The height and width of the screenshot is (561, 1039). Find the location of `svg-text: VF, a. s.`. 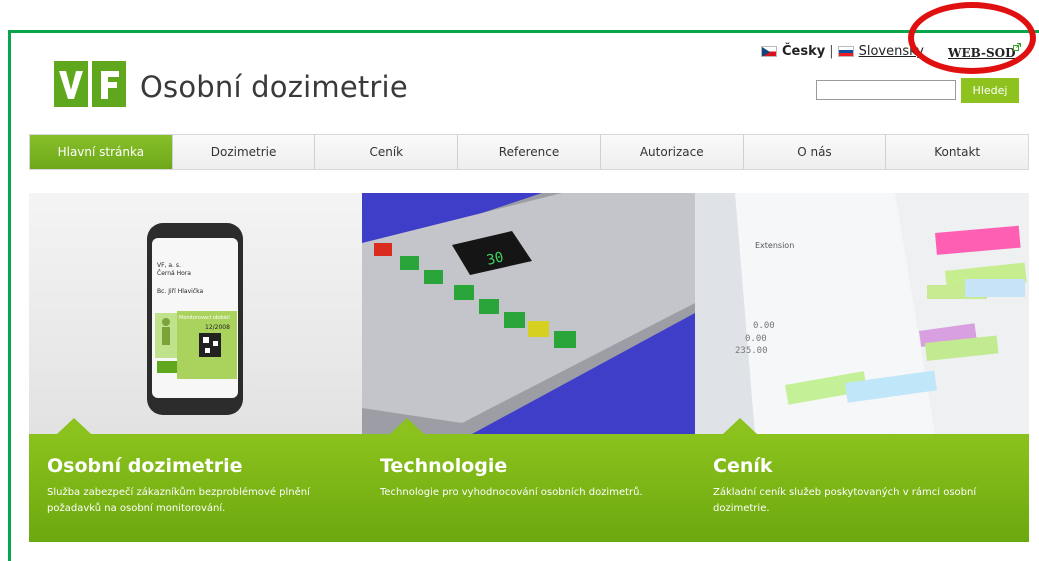

svg-text: VF, a. s. is located at coordinates (169, 265).